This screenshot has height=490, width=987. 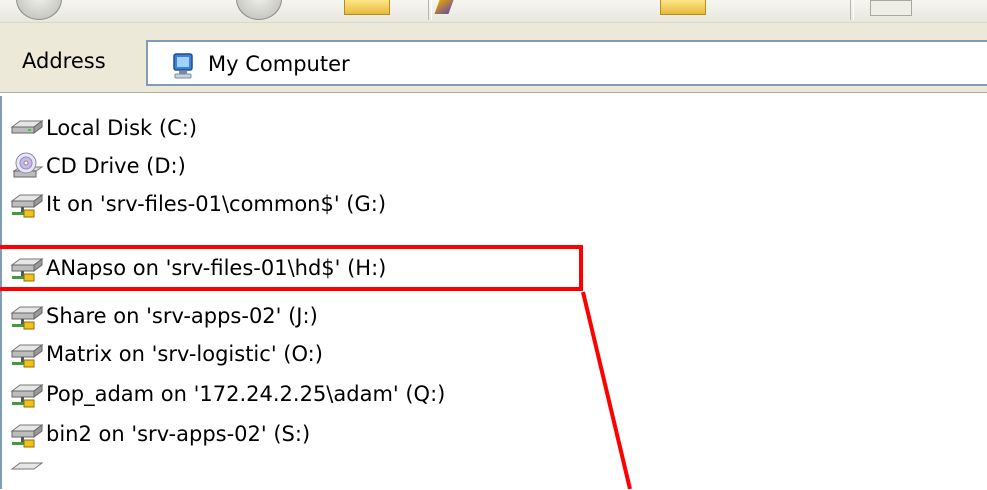 What do you see at coordinates (184, 354) in the screenshot?
I see `drive-label: Matrix on 'srv-logistic' (O:)` at bounding box center [184, 354].